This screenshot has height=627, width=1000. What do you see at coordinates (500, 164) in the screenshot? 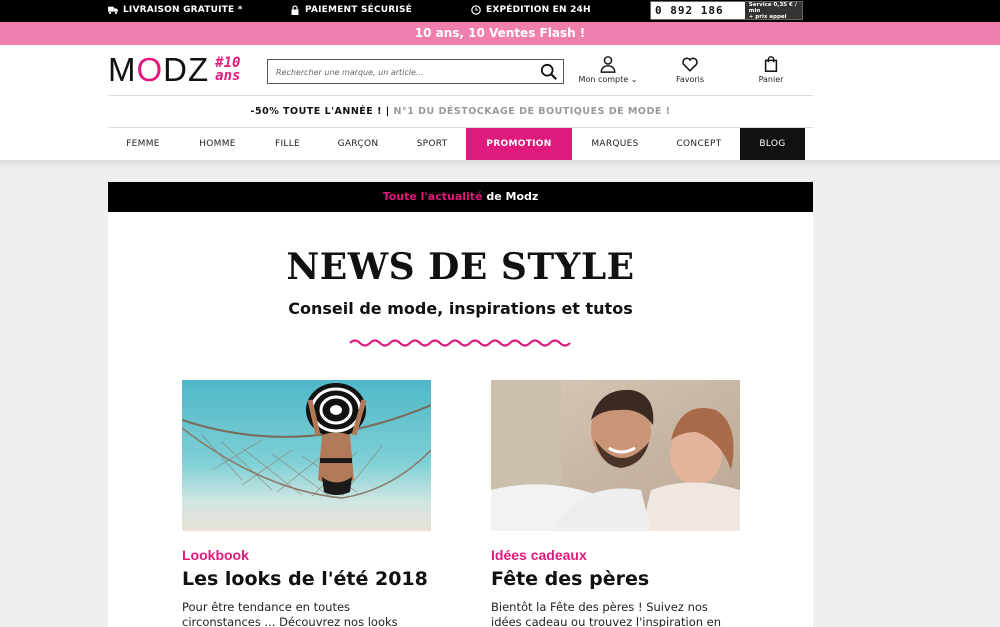
I see `header-shadow` at bounding box center [500, 164].